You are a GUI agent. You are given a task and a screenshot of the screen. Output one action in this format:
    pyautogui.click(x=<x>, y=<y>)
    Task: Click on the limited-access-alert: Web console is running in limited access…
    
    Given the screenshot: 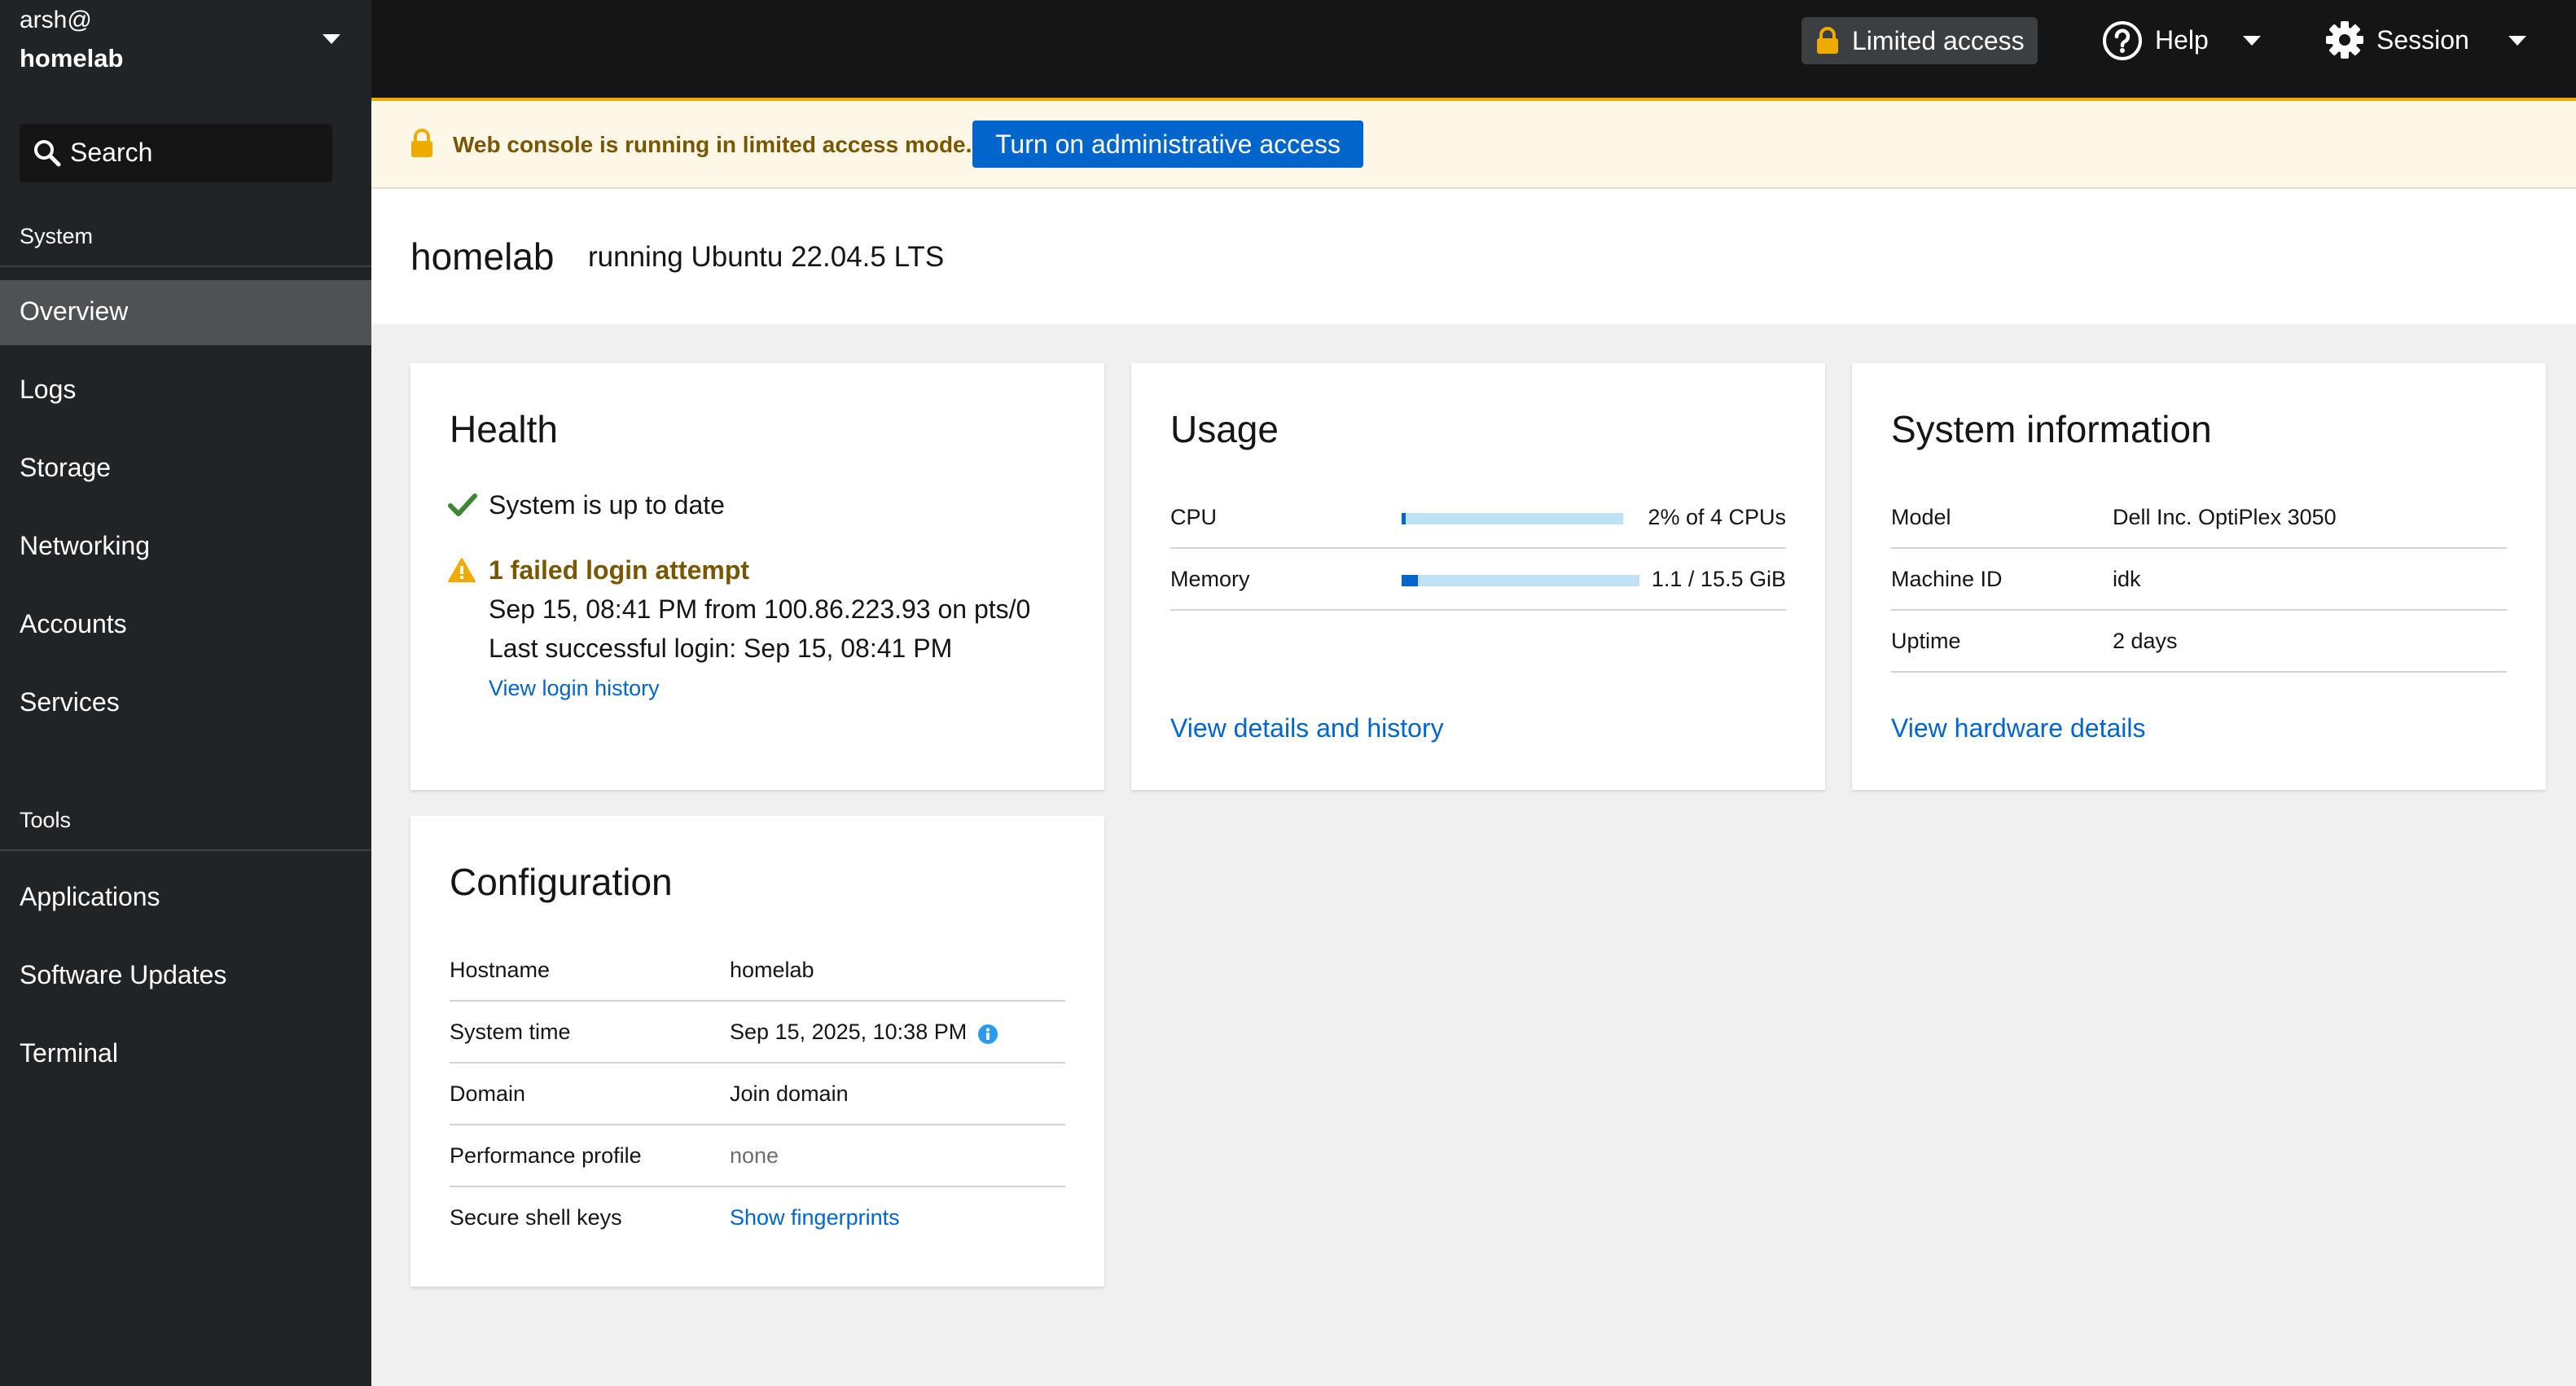 What is the action you would take?
    pyautogui.click(x=1473, y=143)
    